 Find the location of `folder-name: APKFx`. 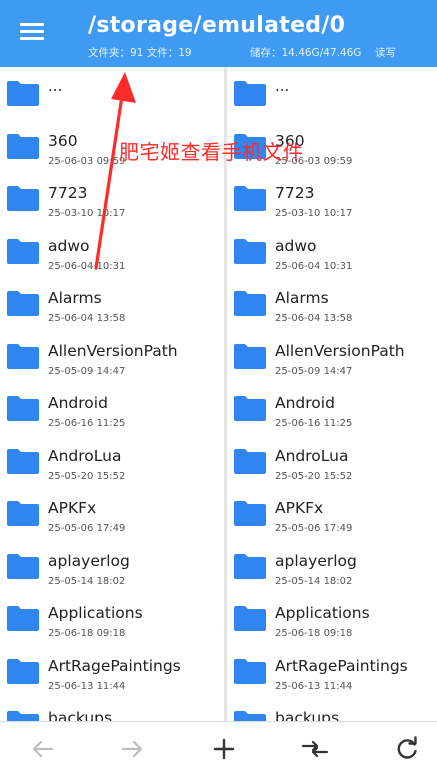

folder-name: APKFx is located at coordinates (72, 508).